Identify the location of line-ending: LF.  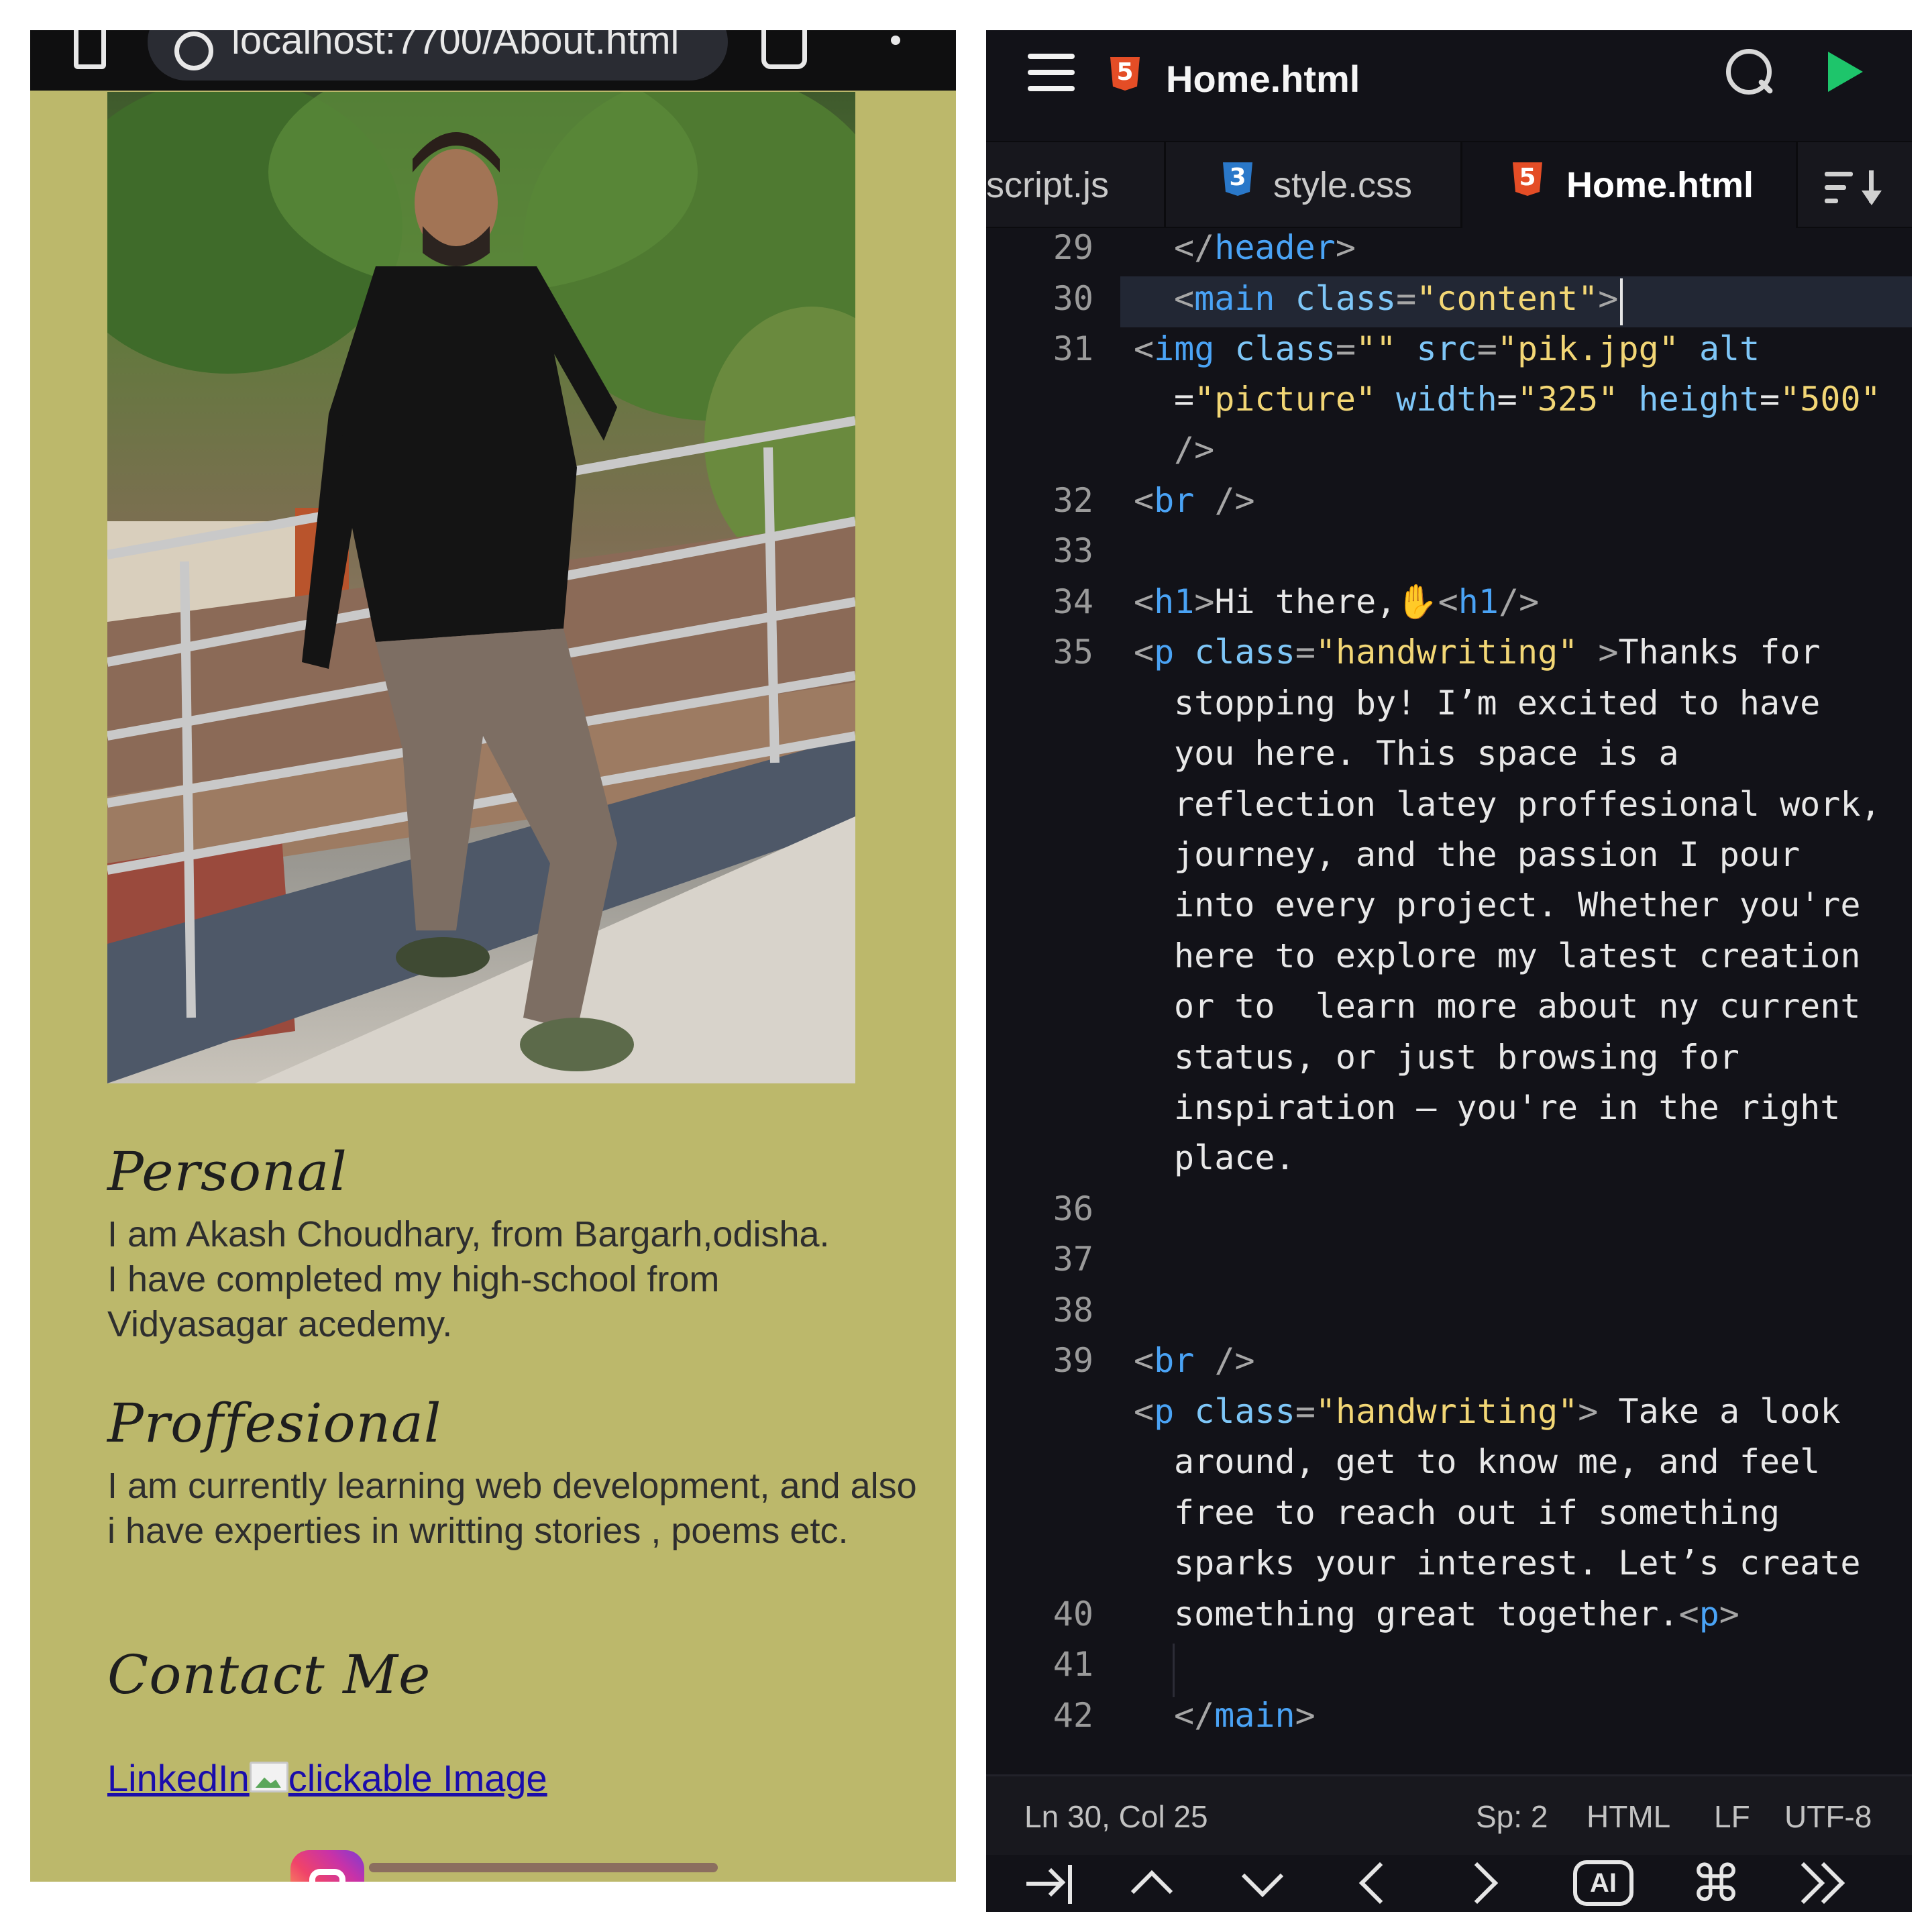
(1732, 1817).